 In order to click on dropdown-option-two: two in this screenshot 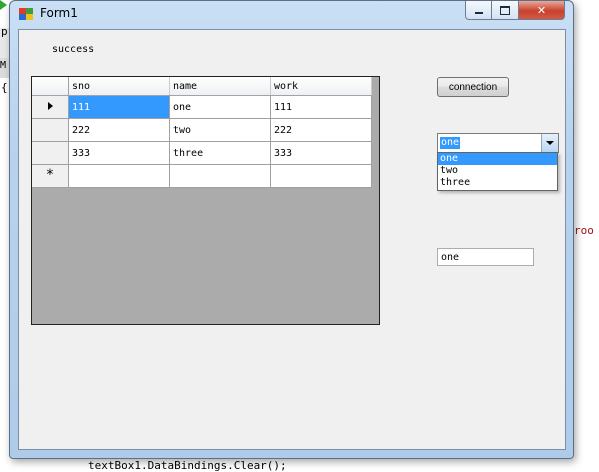, I will do `click(497, 171)`.